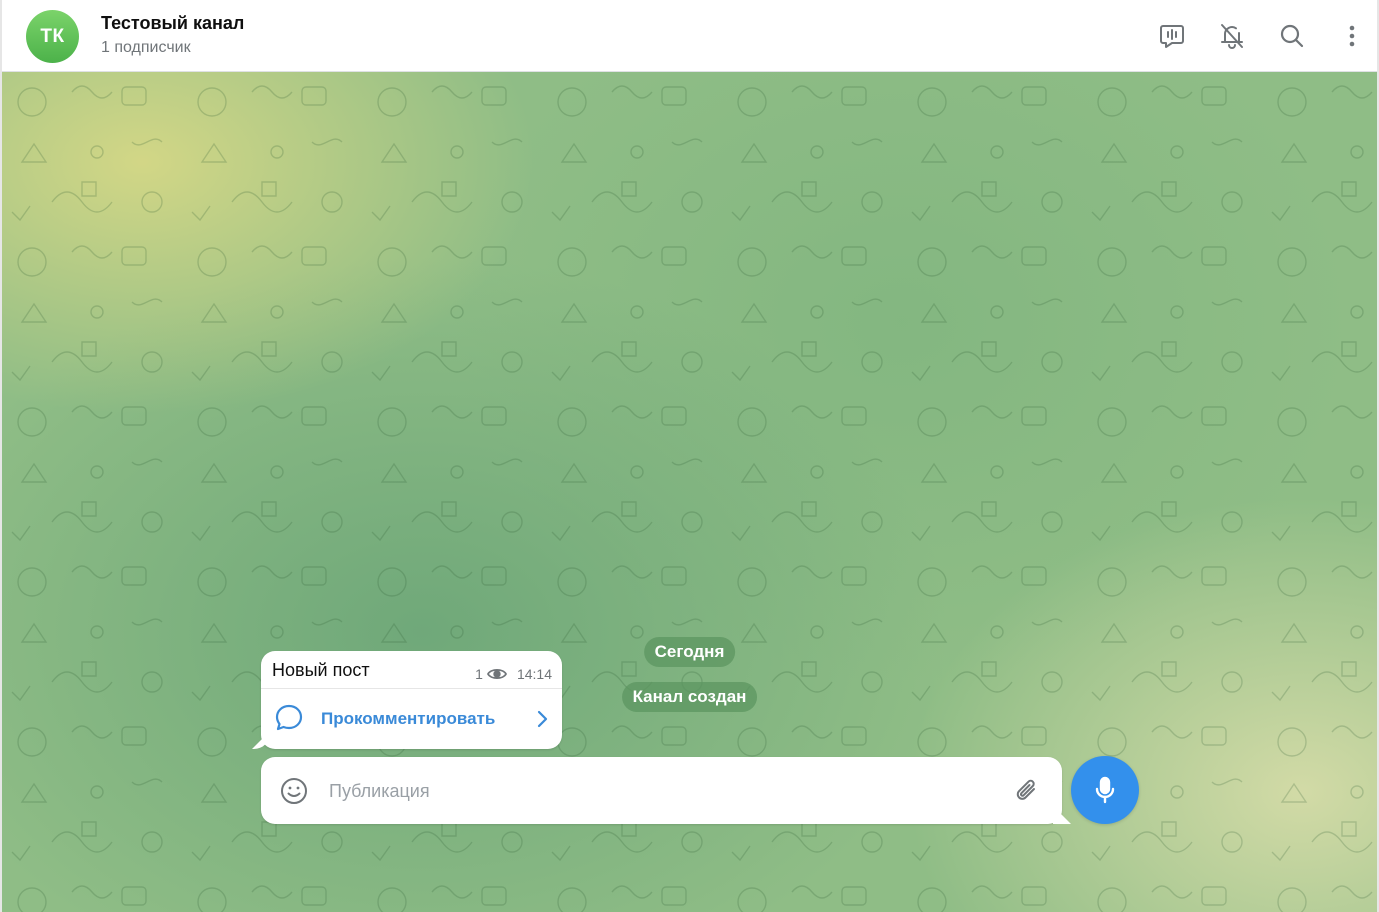 The image size is (1379, 912). I want to click on view-count: 1, so click(479, 674).